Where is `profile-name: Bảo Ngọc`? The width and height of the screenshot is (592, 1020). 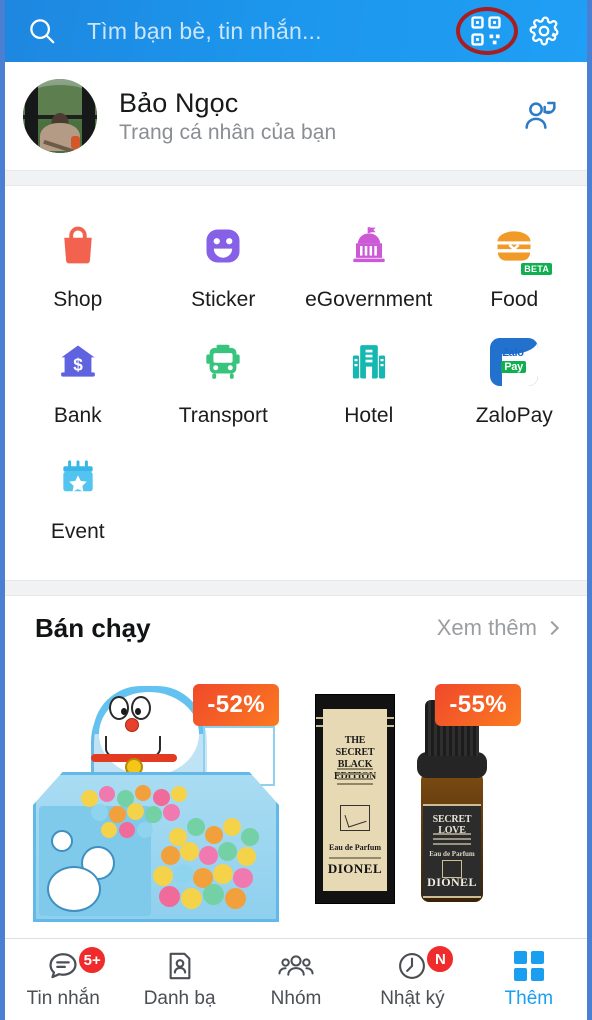
profile-name: Bảo Ngọc is located at coordinates (179, 102).